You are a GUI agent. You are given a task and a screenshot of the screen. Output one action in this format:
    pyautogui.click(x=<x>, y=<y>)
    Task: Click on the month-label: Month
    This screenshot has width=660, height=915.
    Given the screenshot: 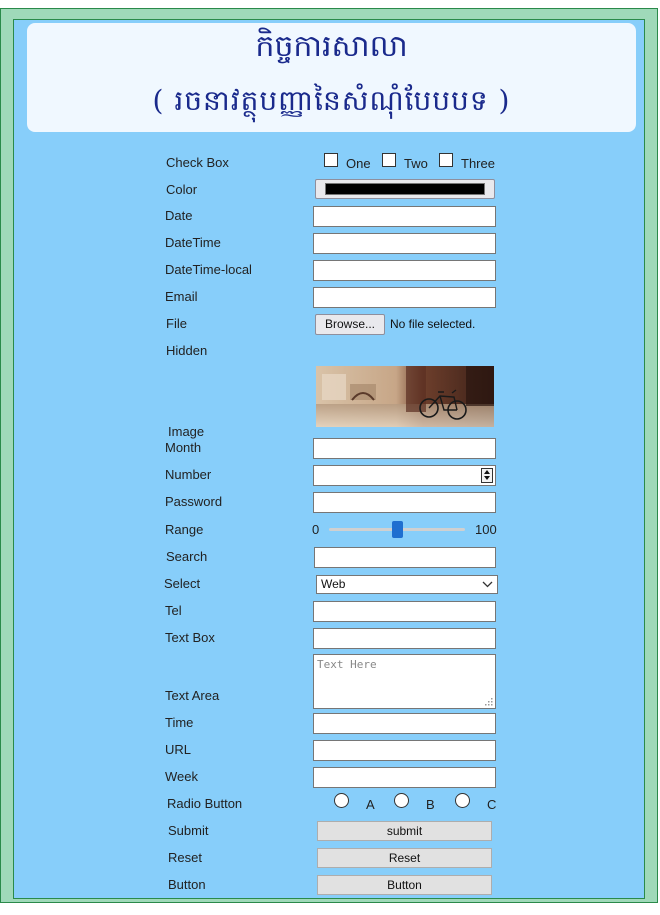 What is the action you would take?
    pyautogui.click(x=183, y=447)
    